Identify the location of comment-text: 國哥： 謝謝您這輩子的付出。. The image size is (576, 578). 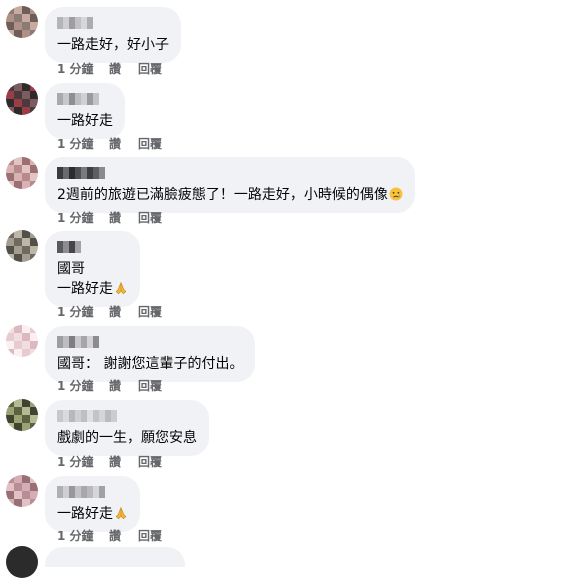
(150, 364).